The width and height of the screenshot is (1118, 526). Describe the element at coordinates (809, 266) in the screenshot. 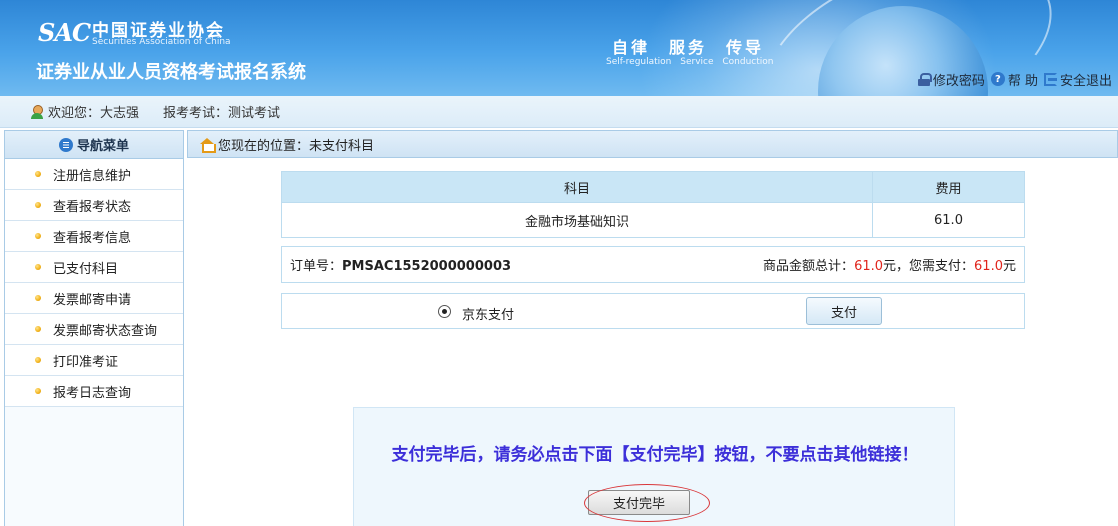

I see `total-label: 商品金额总计：` at that location.